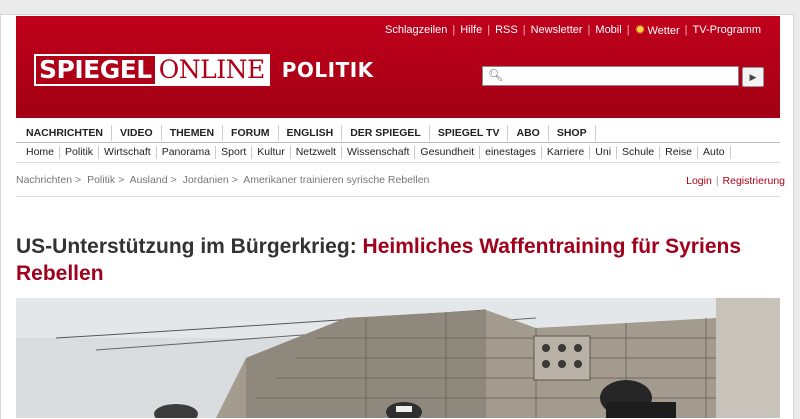  Describe the element at coordinates (186, 246) in the screenshot. I see `article-kicker: US-Unterstützung im Bürgerkrieg:` at that location.